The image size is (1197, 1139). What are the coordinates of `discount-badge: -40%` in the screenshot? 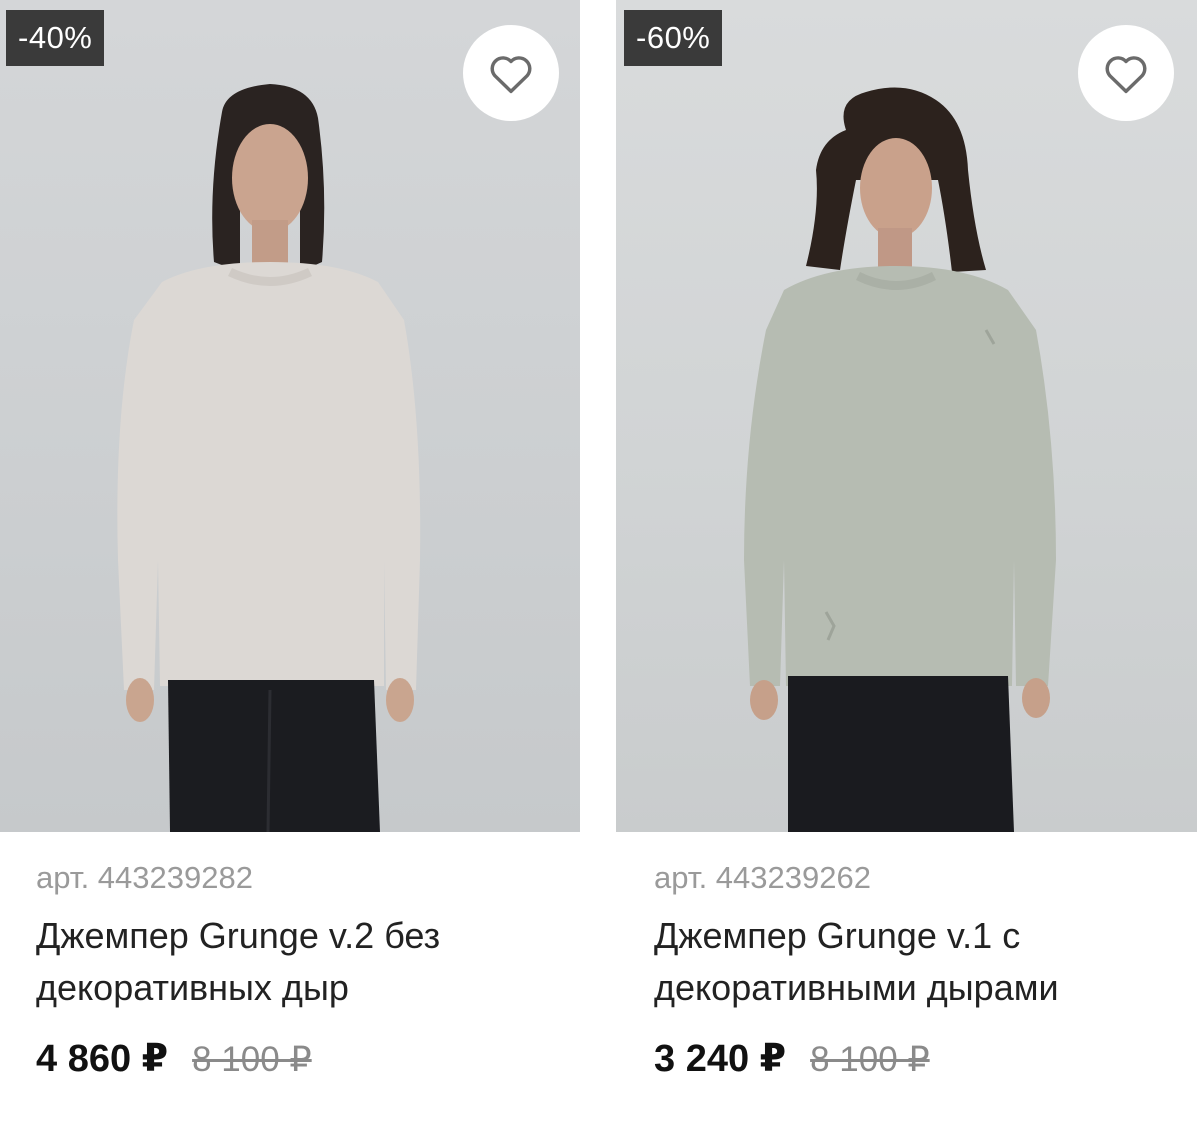 It's located at (55, 38).